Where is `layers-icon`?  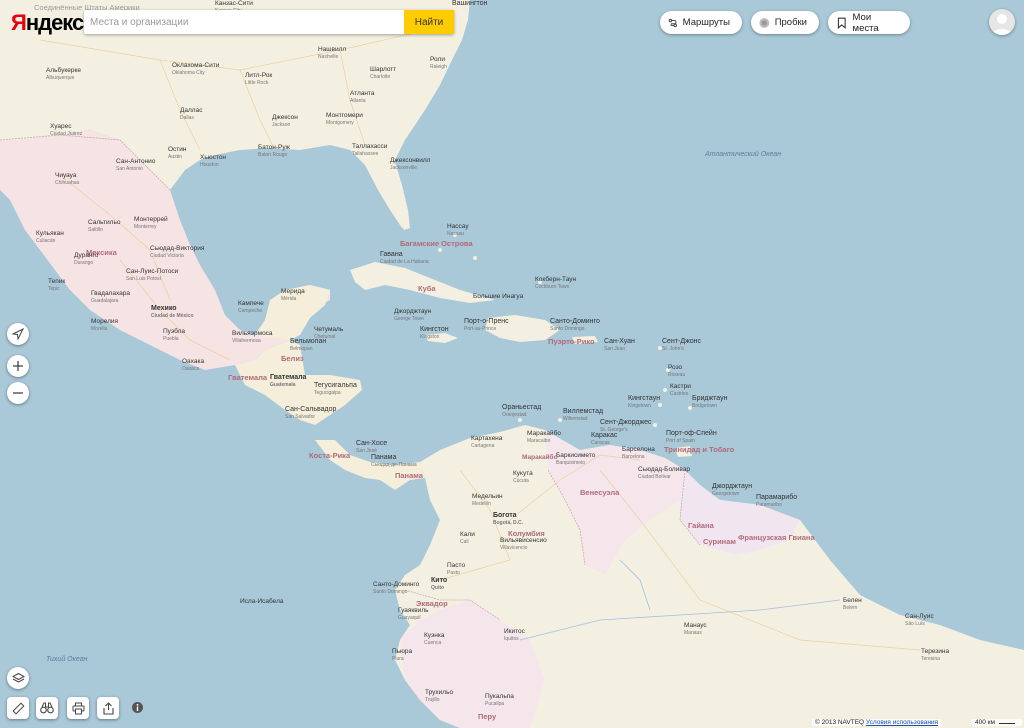
layers-icon is located at coordinates (18, 677).